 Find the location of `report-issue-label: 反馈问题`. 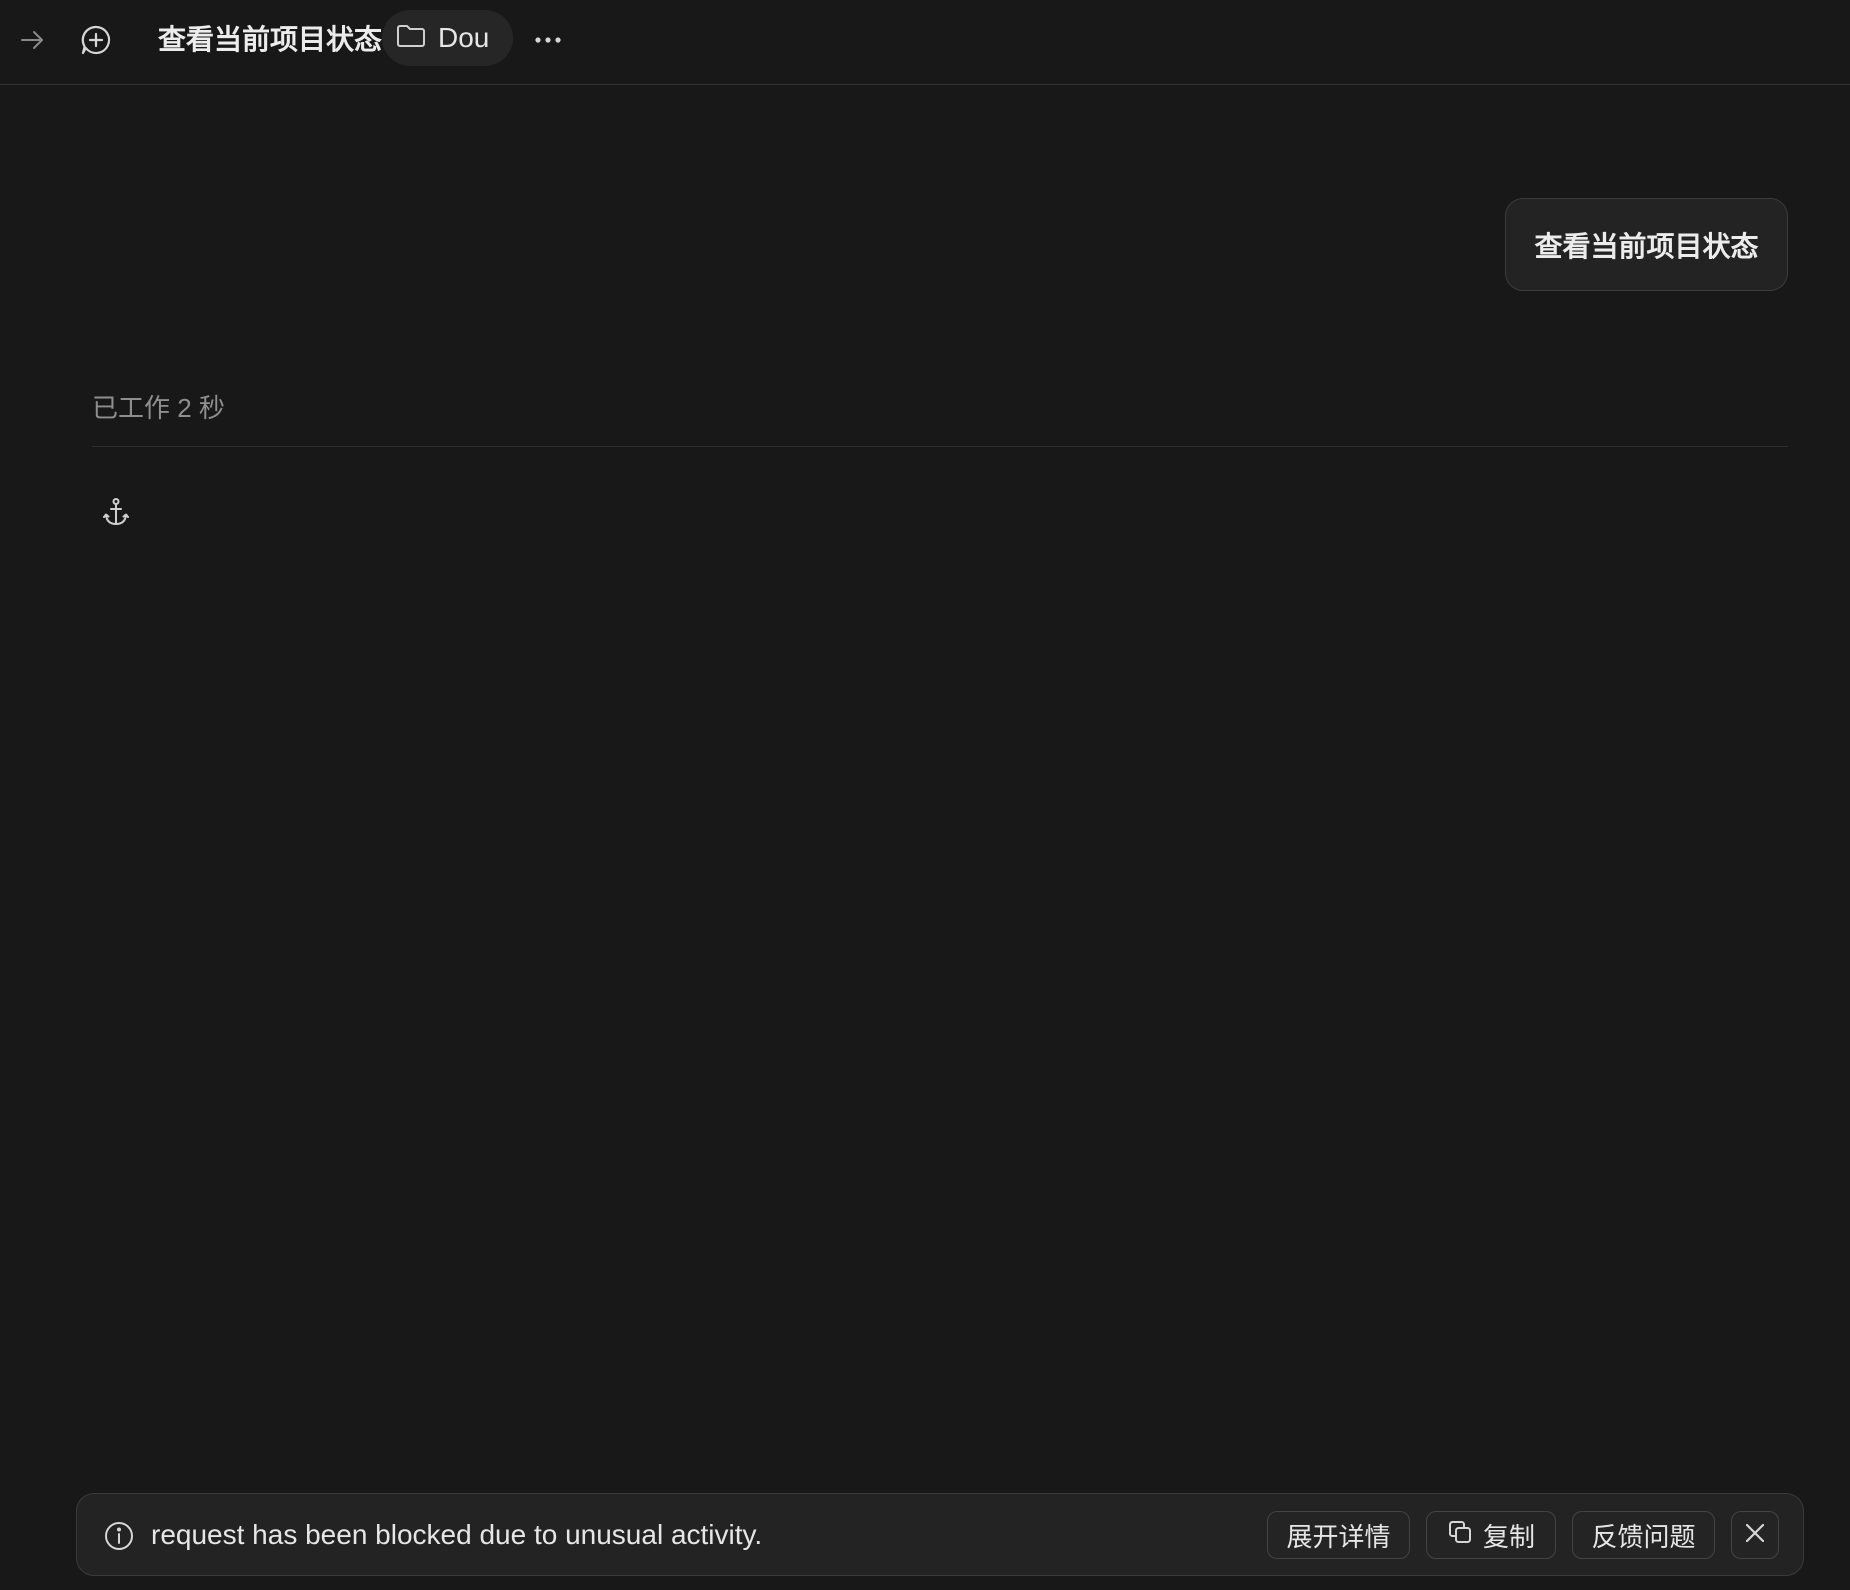

report-issue-label: 反馈问题 is located at coordinates (1643, 1536).